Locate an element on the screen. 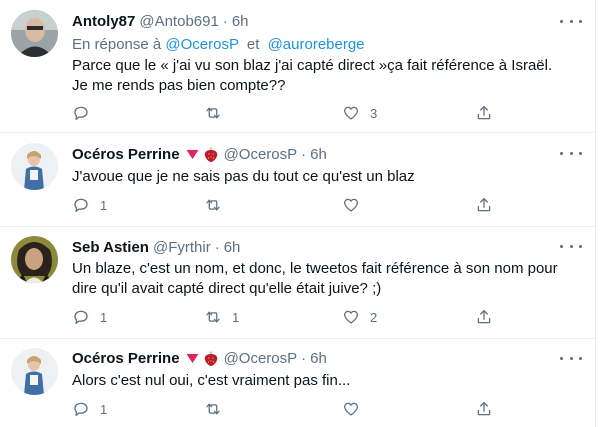 The image size is (606, 427). avatar-seb-astien is located at coordinates (34, 259).